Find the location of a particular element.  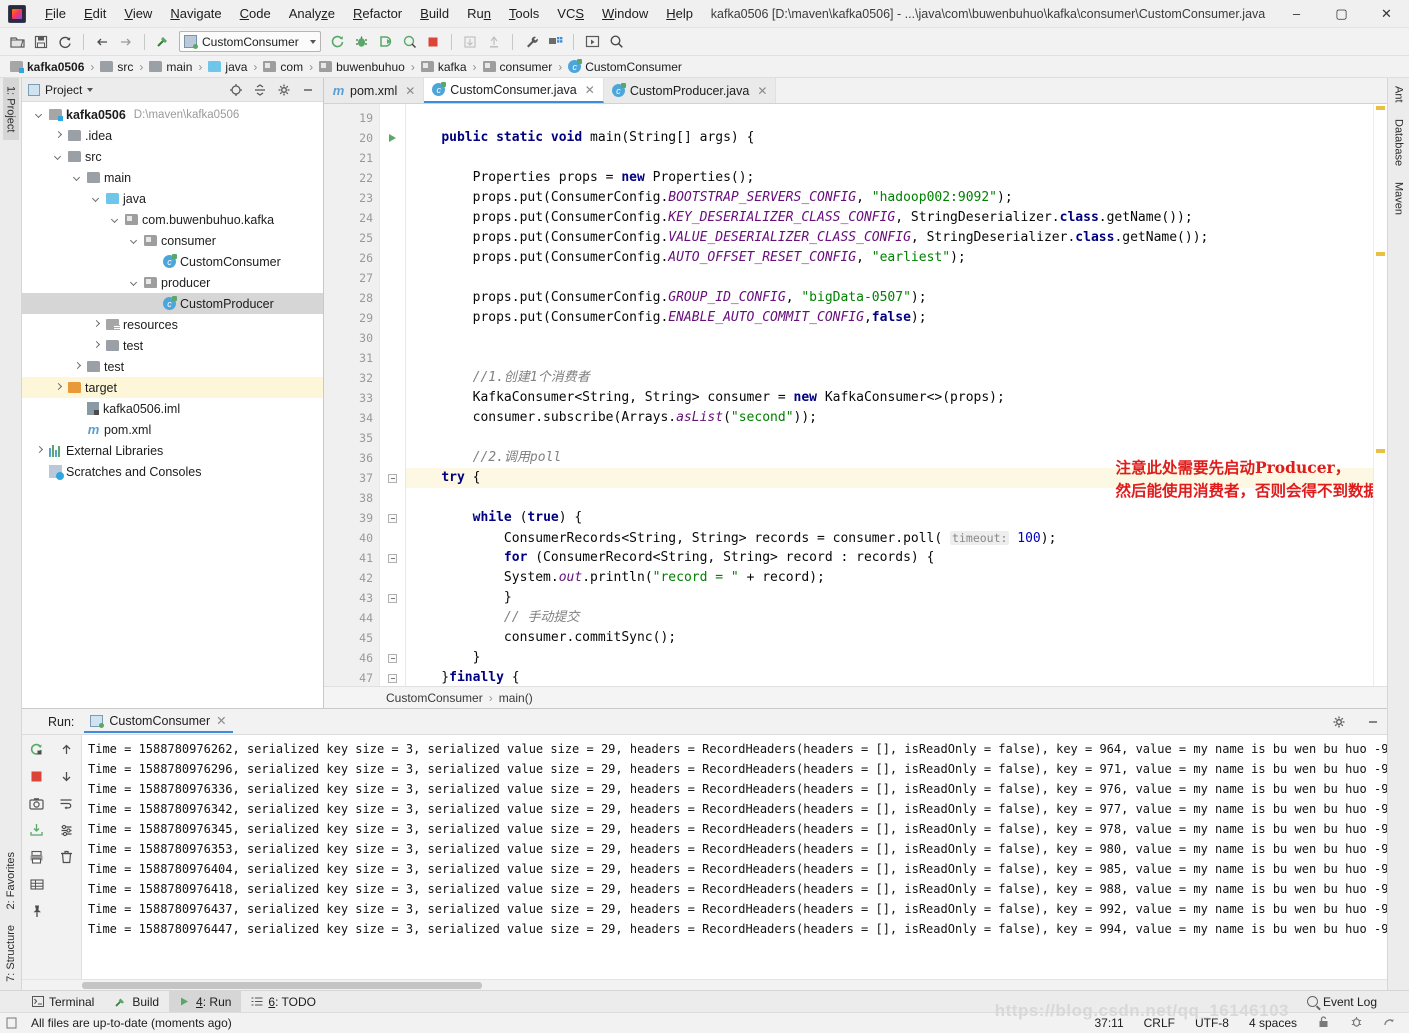

sidebar-item-ant: Ant is located at coordinates (1399, 94).